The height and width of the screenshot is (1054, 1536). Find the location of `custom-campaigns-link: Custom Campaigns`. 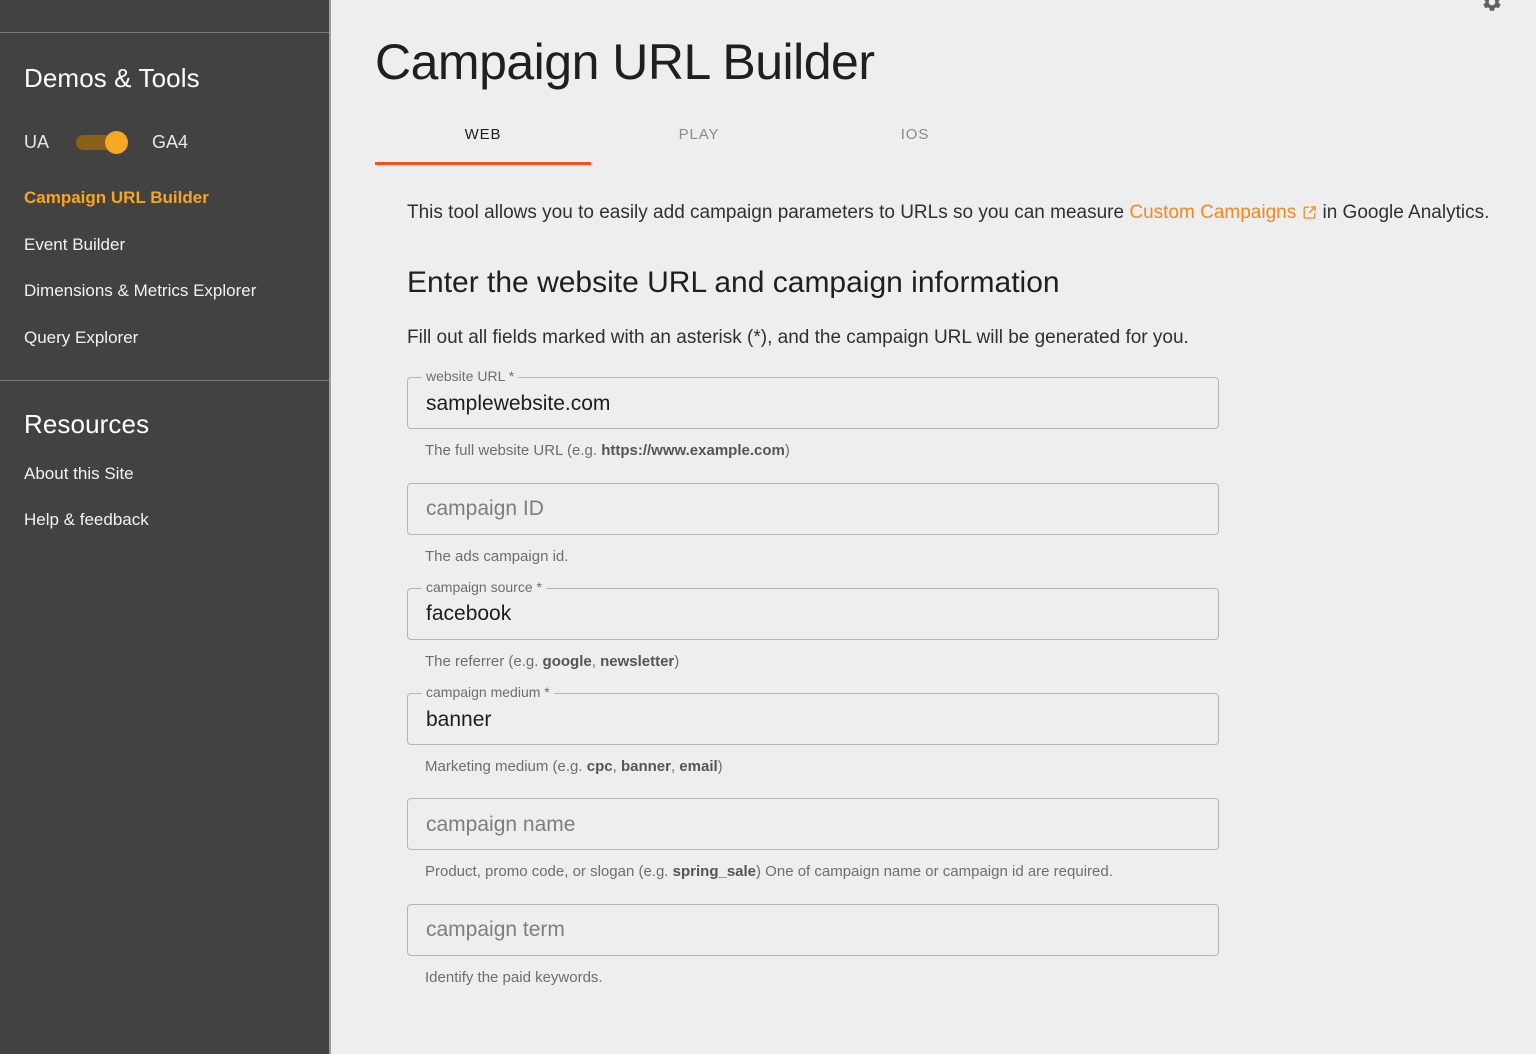

custom-campaigns-link: Custom Campaigns is located at coordinates (1223, 212).